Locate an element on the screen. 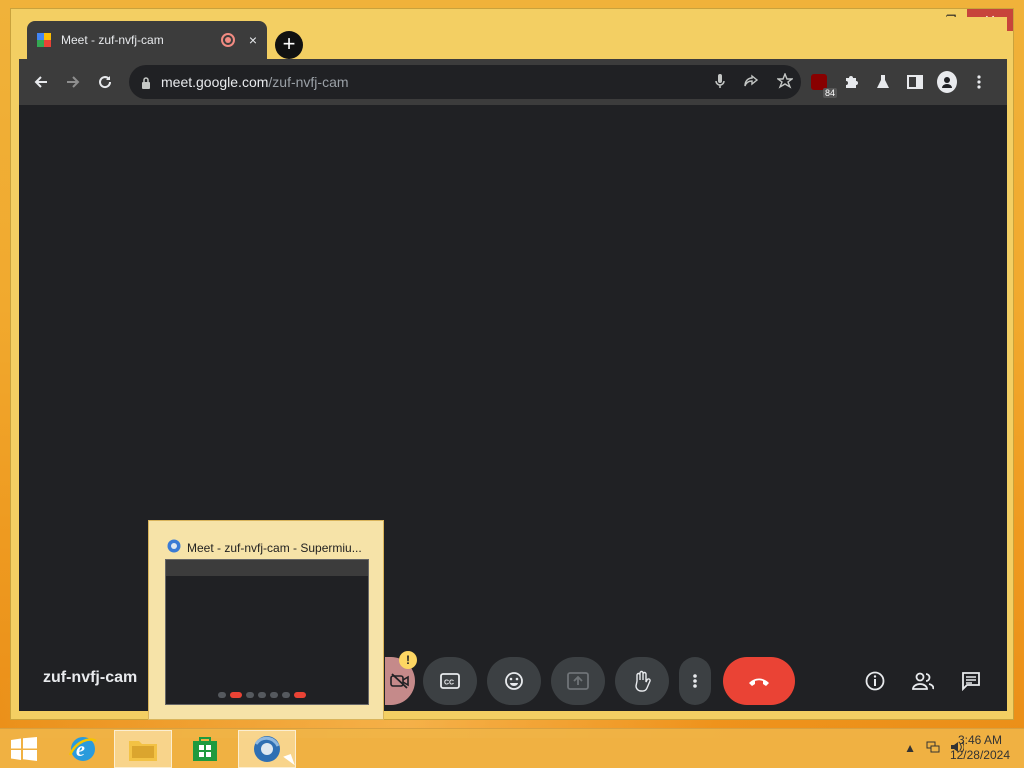 The image size is (1024, 768). clock: 3:46 AM 12/28/2024 is located at coordinates (980, 748).